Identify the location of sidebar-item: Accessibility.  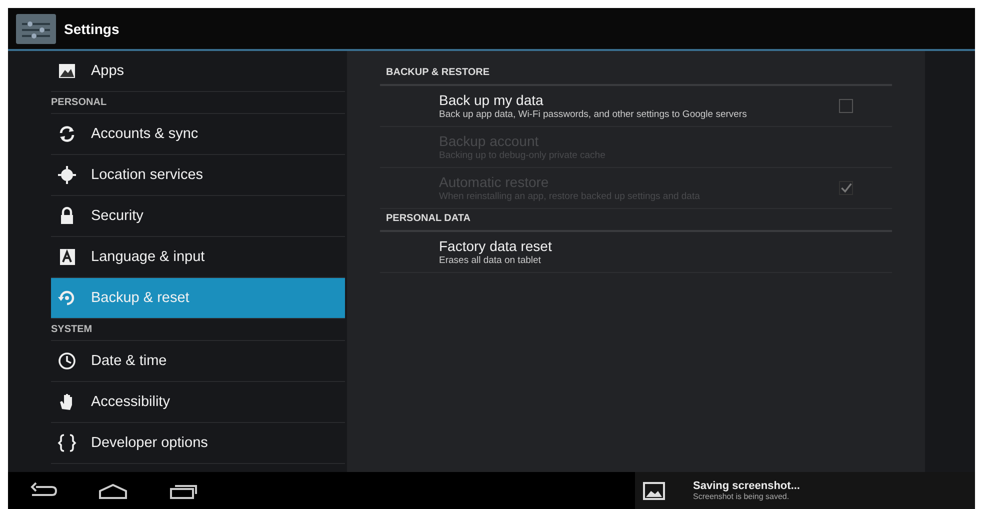
(198, 402).